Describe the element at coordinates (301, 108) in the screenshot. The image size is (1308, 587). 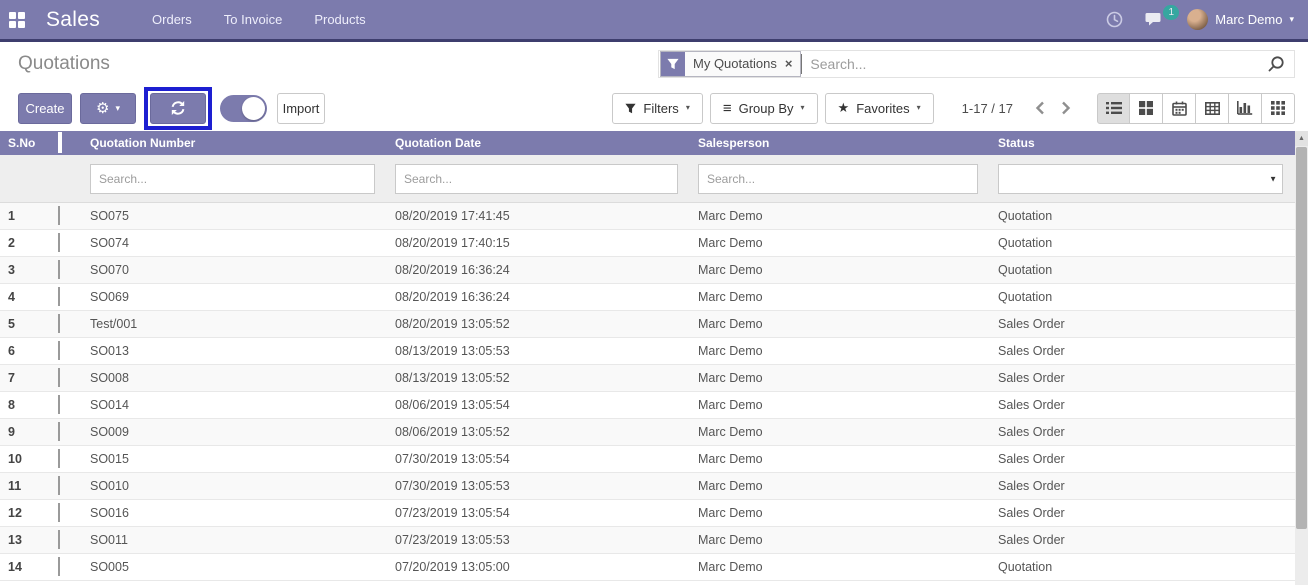
I see `import-button: Import` at that location.